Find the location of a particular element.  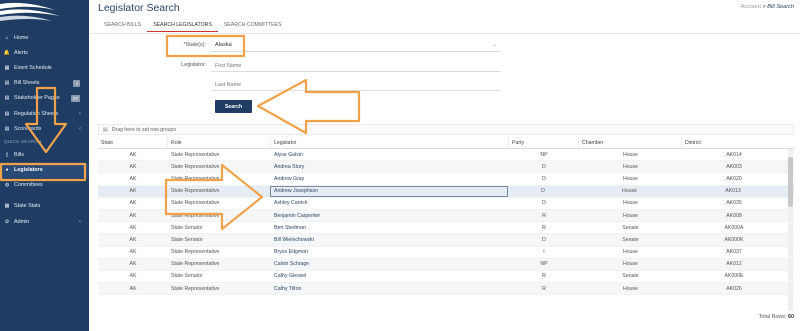

scorecard-icon: ▤ is located at coordinates (7, 128).